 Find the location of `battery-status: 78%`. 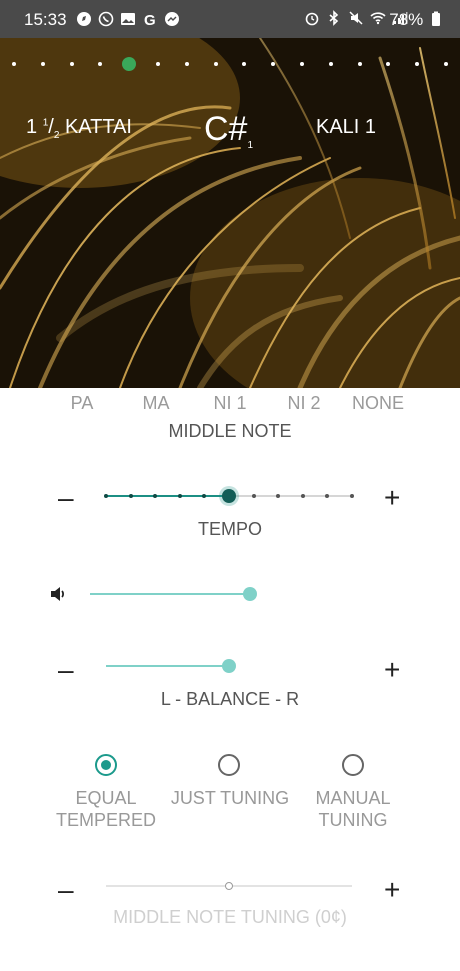

battery-status: 78% is located at coordinates (416, 20).